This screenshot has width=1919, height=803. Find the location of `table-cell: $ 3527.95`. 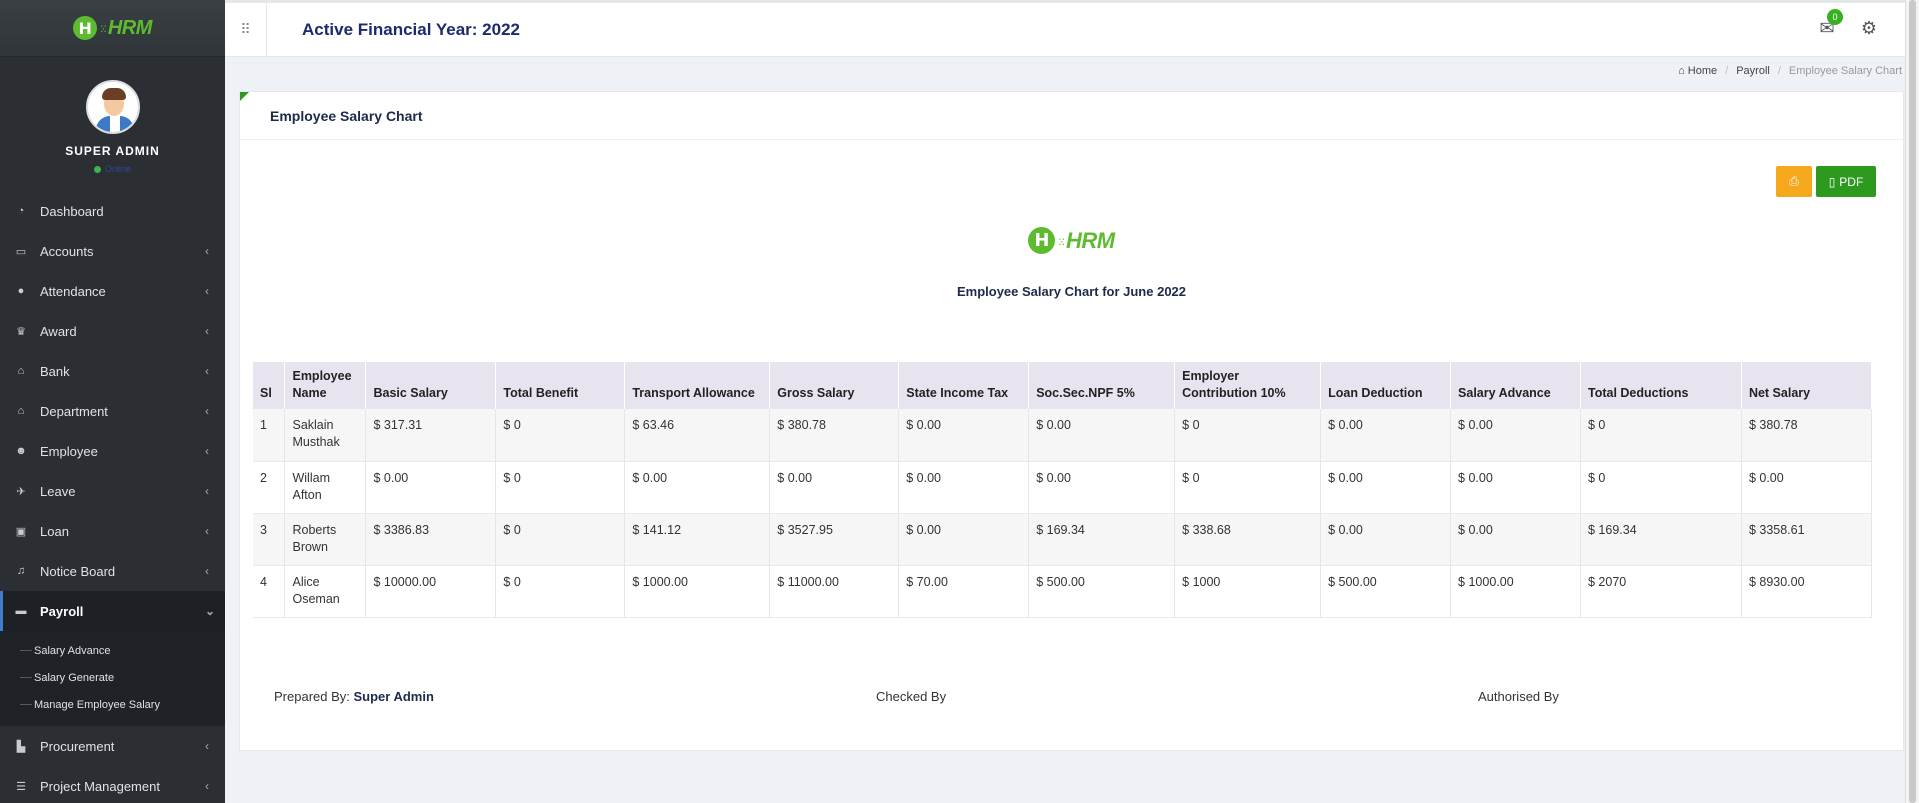

table-cell: $ 3527.95 is located at coordinates (834, 539).